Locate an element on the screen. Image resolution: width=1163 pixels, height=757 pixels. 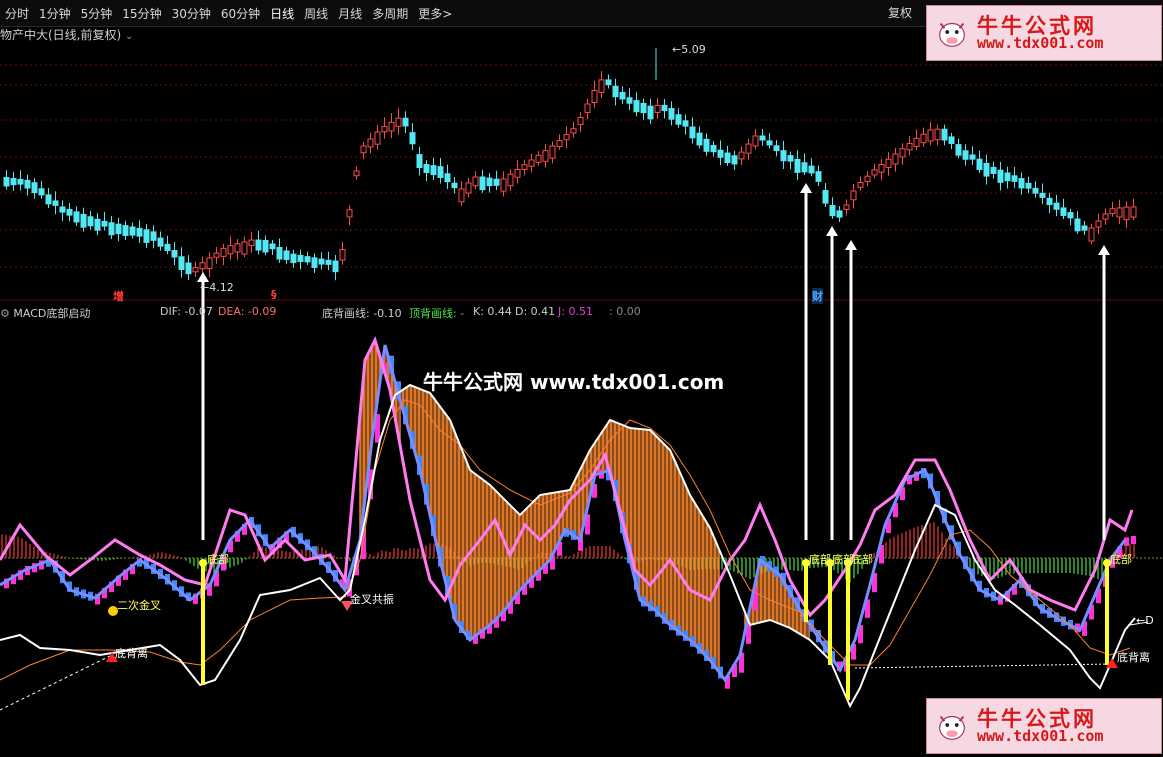
top-div-line-value: 顶背画线: - is located at coordinates (437, 313).